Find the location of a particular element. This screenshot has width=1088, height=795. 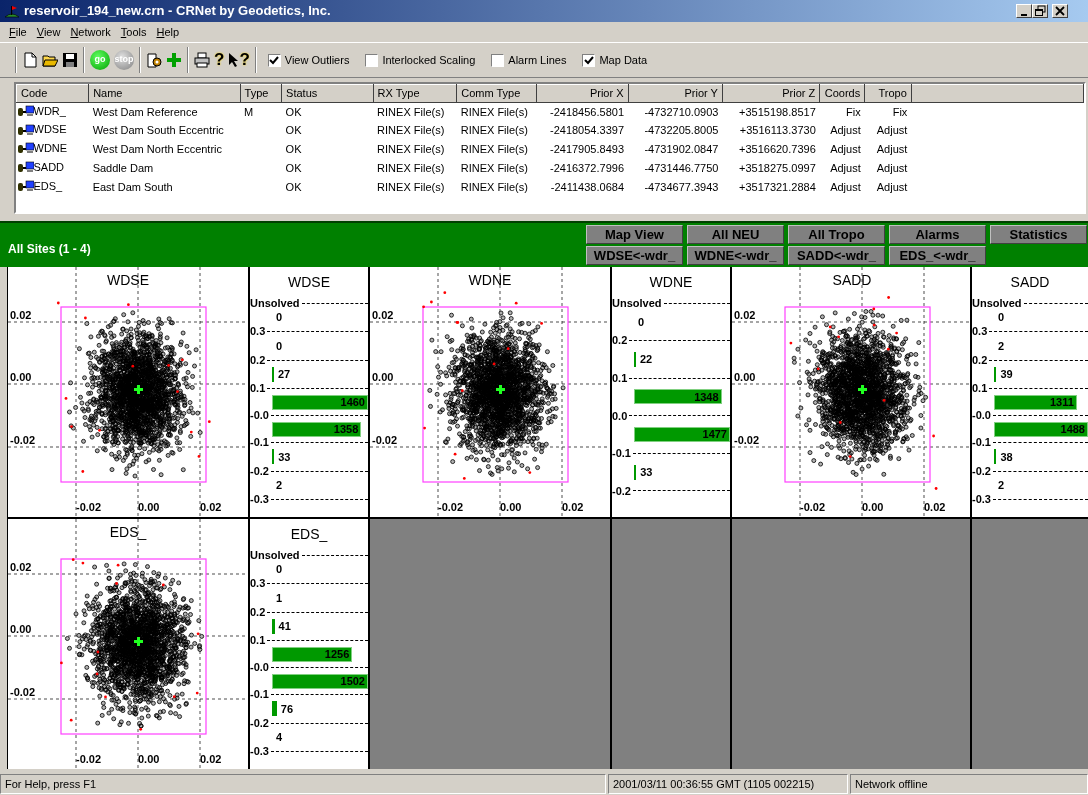

checkbox-label: View Outliers is located at coordinates (317, 60).